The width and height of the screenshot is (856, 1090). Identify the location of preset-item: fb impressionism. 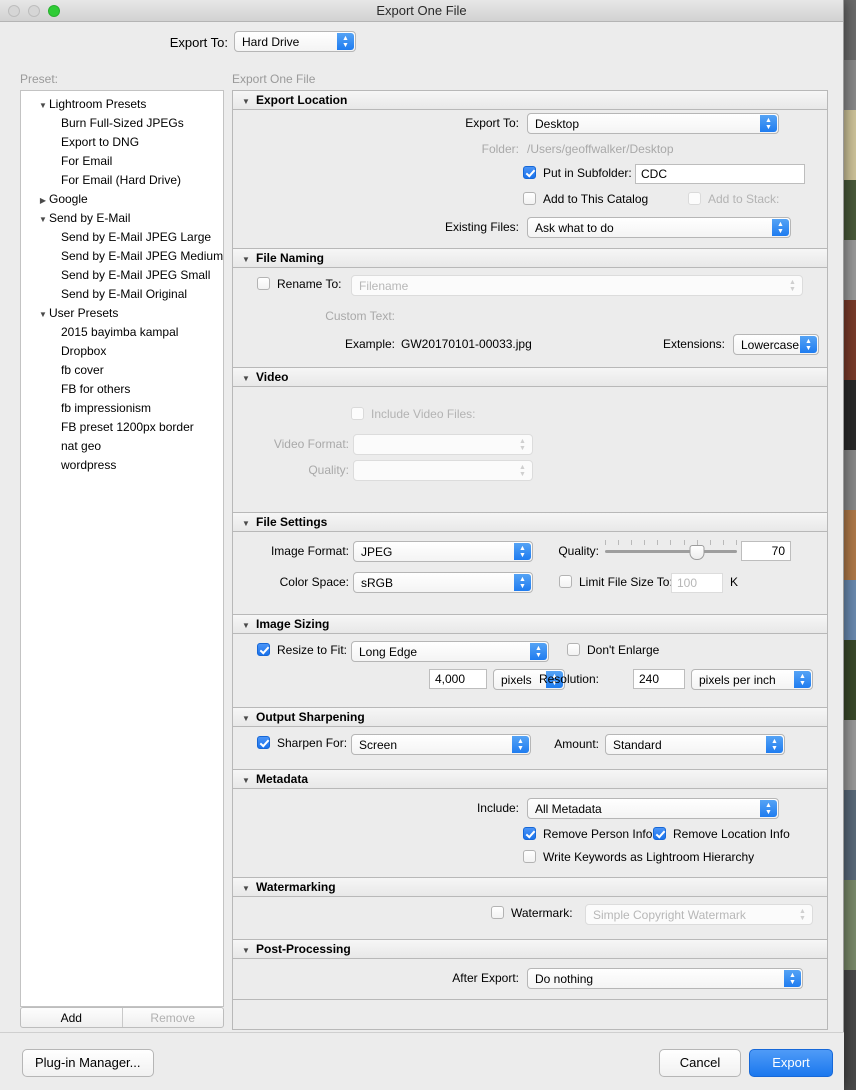
(122, 408).